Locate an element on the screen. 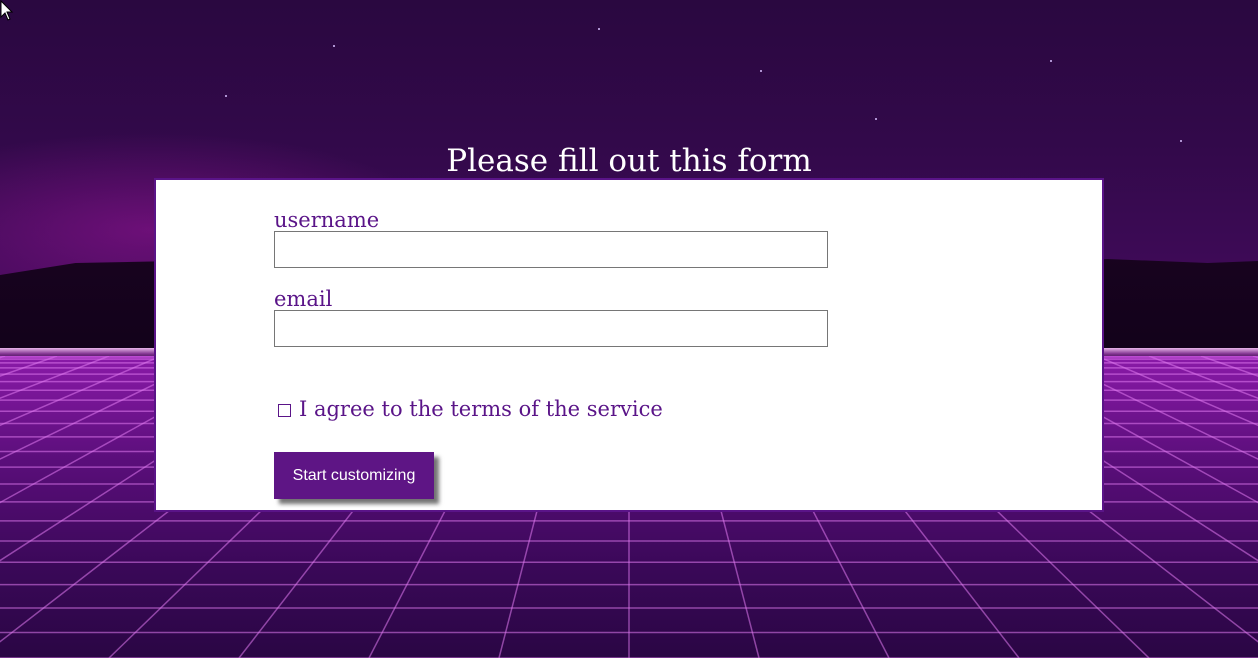 This screenshot has height=658, width=1258. terms-label: I agree to the terms of the service is located at coordinates (481, 409).